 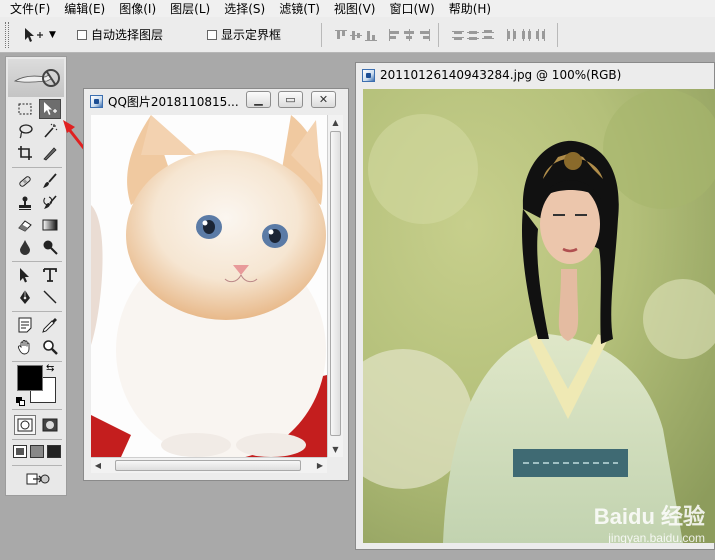 I want to click on rectangular-marquee-tool, so click(x=25, y=109).